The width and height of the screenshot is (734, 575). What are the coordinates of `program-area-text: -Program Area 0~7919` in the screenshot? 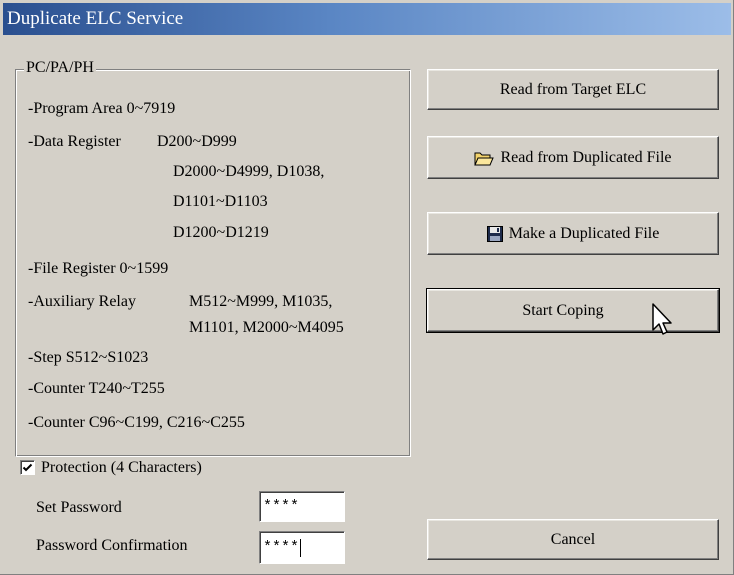 It's located at (102, 108).